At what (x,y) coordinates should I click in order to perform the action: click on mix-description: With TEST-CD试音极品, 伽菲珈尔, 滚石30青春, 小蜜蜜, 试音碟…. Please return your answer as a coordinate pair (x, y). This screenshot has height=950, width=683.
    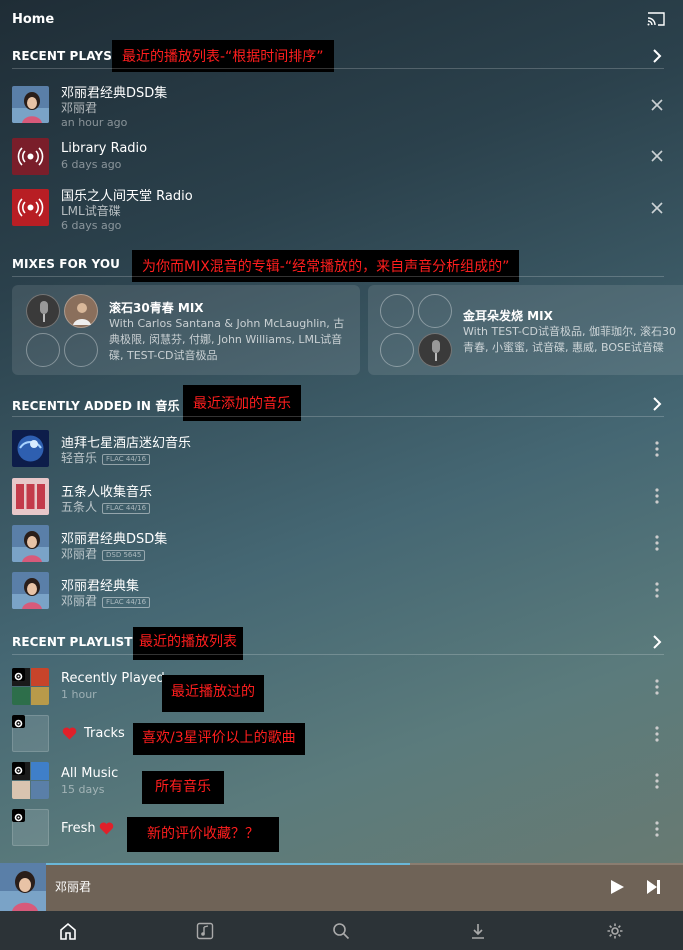
    Looking at the image, I should click on (569, 339).